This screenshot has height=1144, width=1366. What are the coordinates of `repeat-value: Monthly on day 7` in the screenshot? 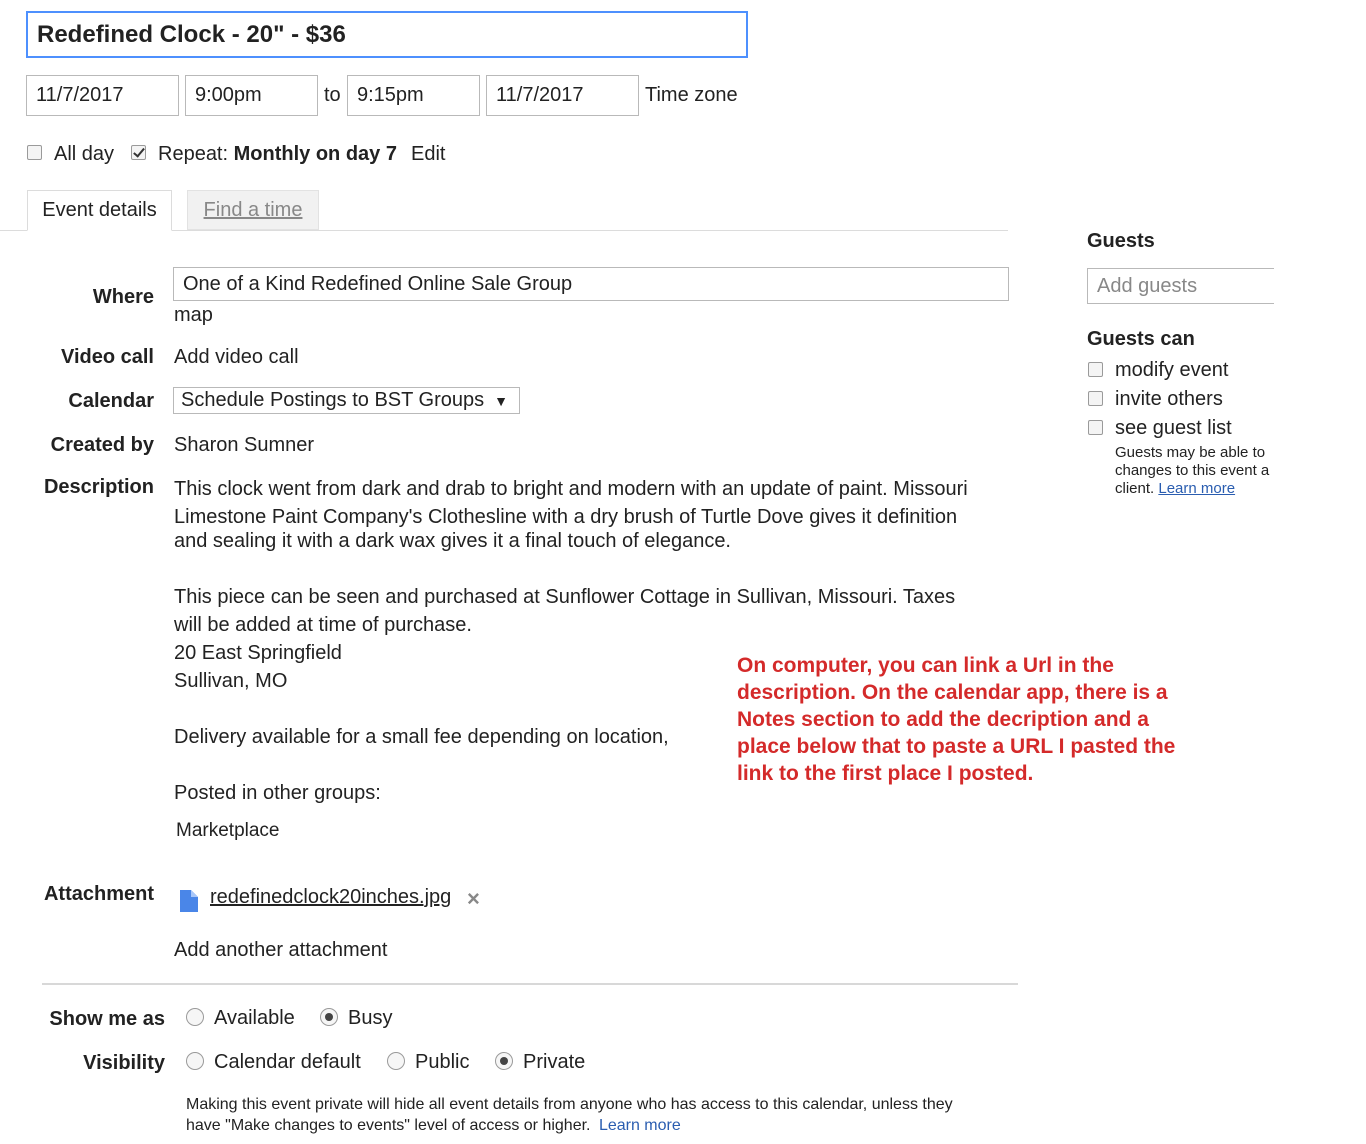 It's located at (315, 154).